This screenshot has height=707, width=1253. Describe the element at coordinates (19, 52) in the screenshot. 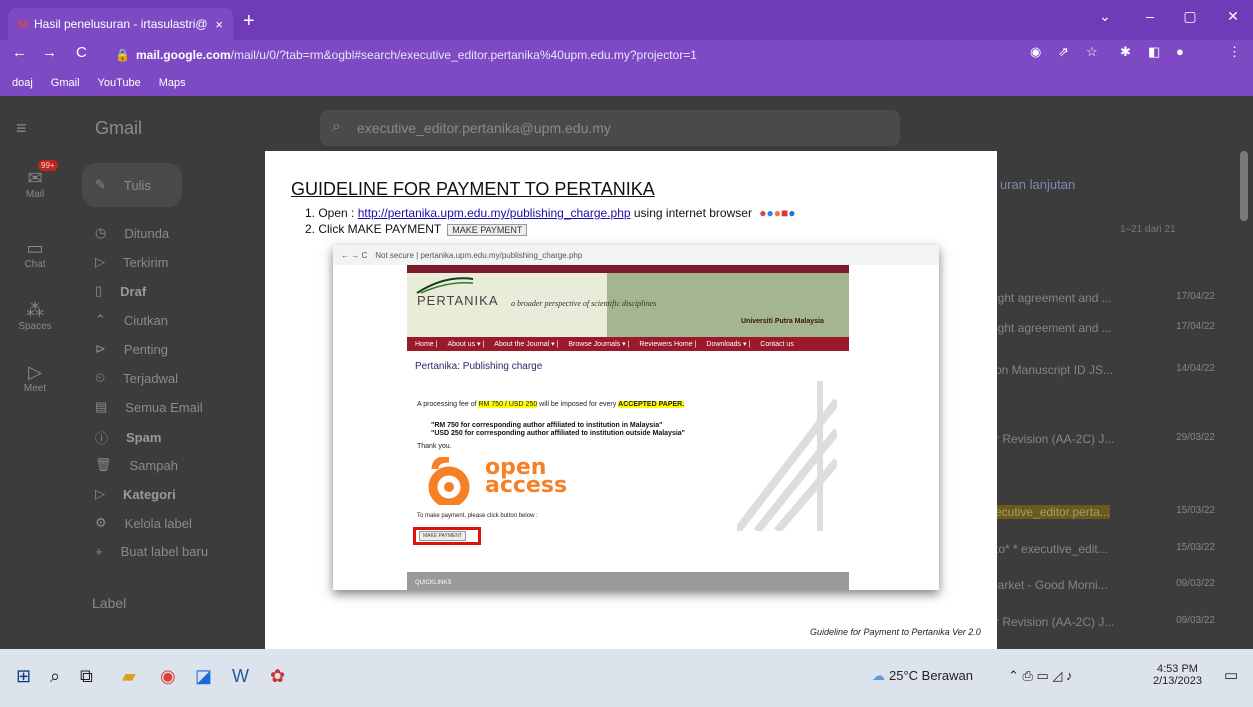

I see `back-icon: ←` at that location.